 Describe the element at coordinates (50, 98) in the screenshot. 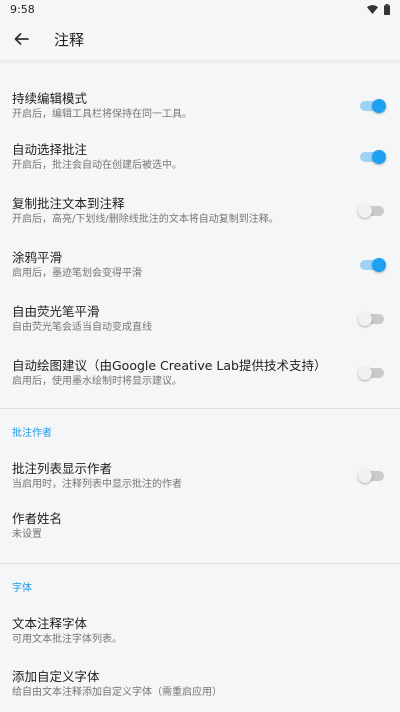

I see `setting-title: 持续编辑模式` at that location.